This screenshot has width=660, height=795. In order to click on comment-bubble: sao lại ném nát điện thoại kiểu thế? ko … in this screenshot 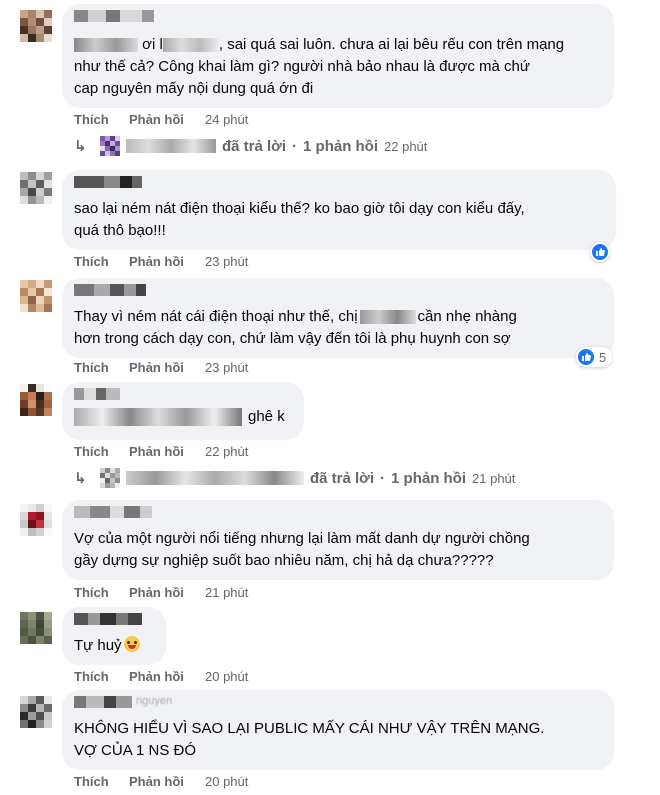, I will do `click(339, 210)`.